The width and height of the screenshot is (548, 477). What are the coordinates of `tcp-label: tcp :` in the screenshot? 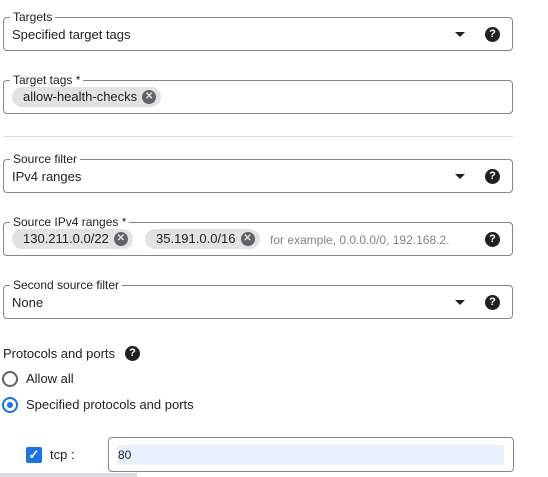 It's located at (62, 454).